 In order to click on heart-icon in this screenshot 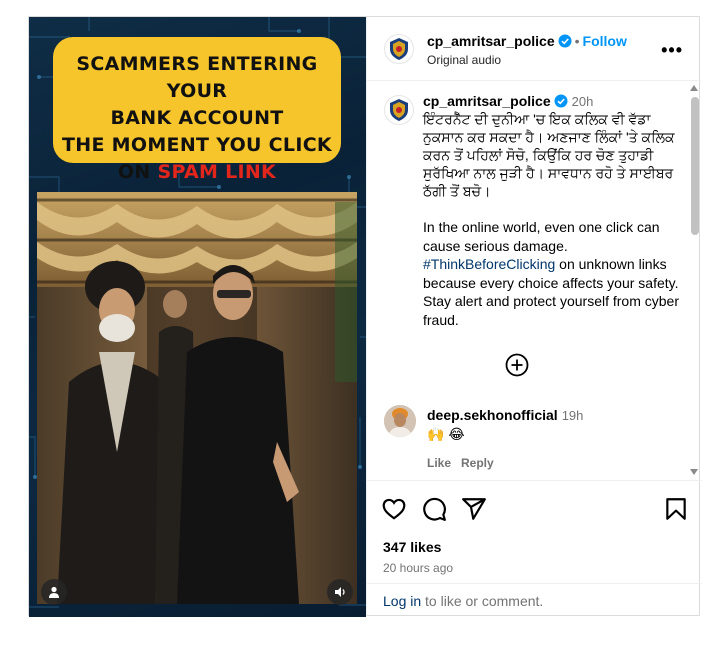, I will do `click(394, 509)`.